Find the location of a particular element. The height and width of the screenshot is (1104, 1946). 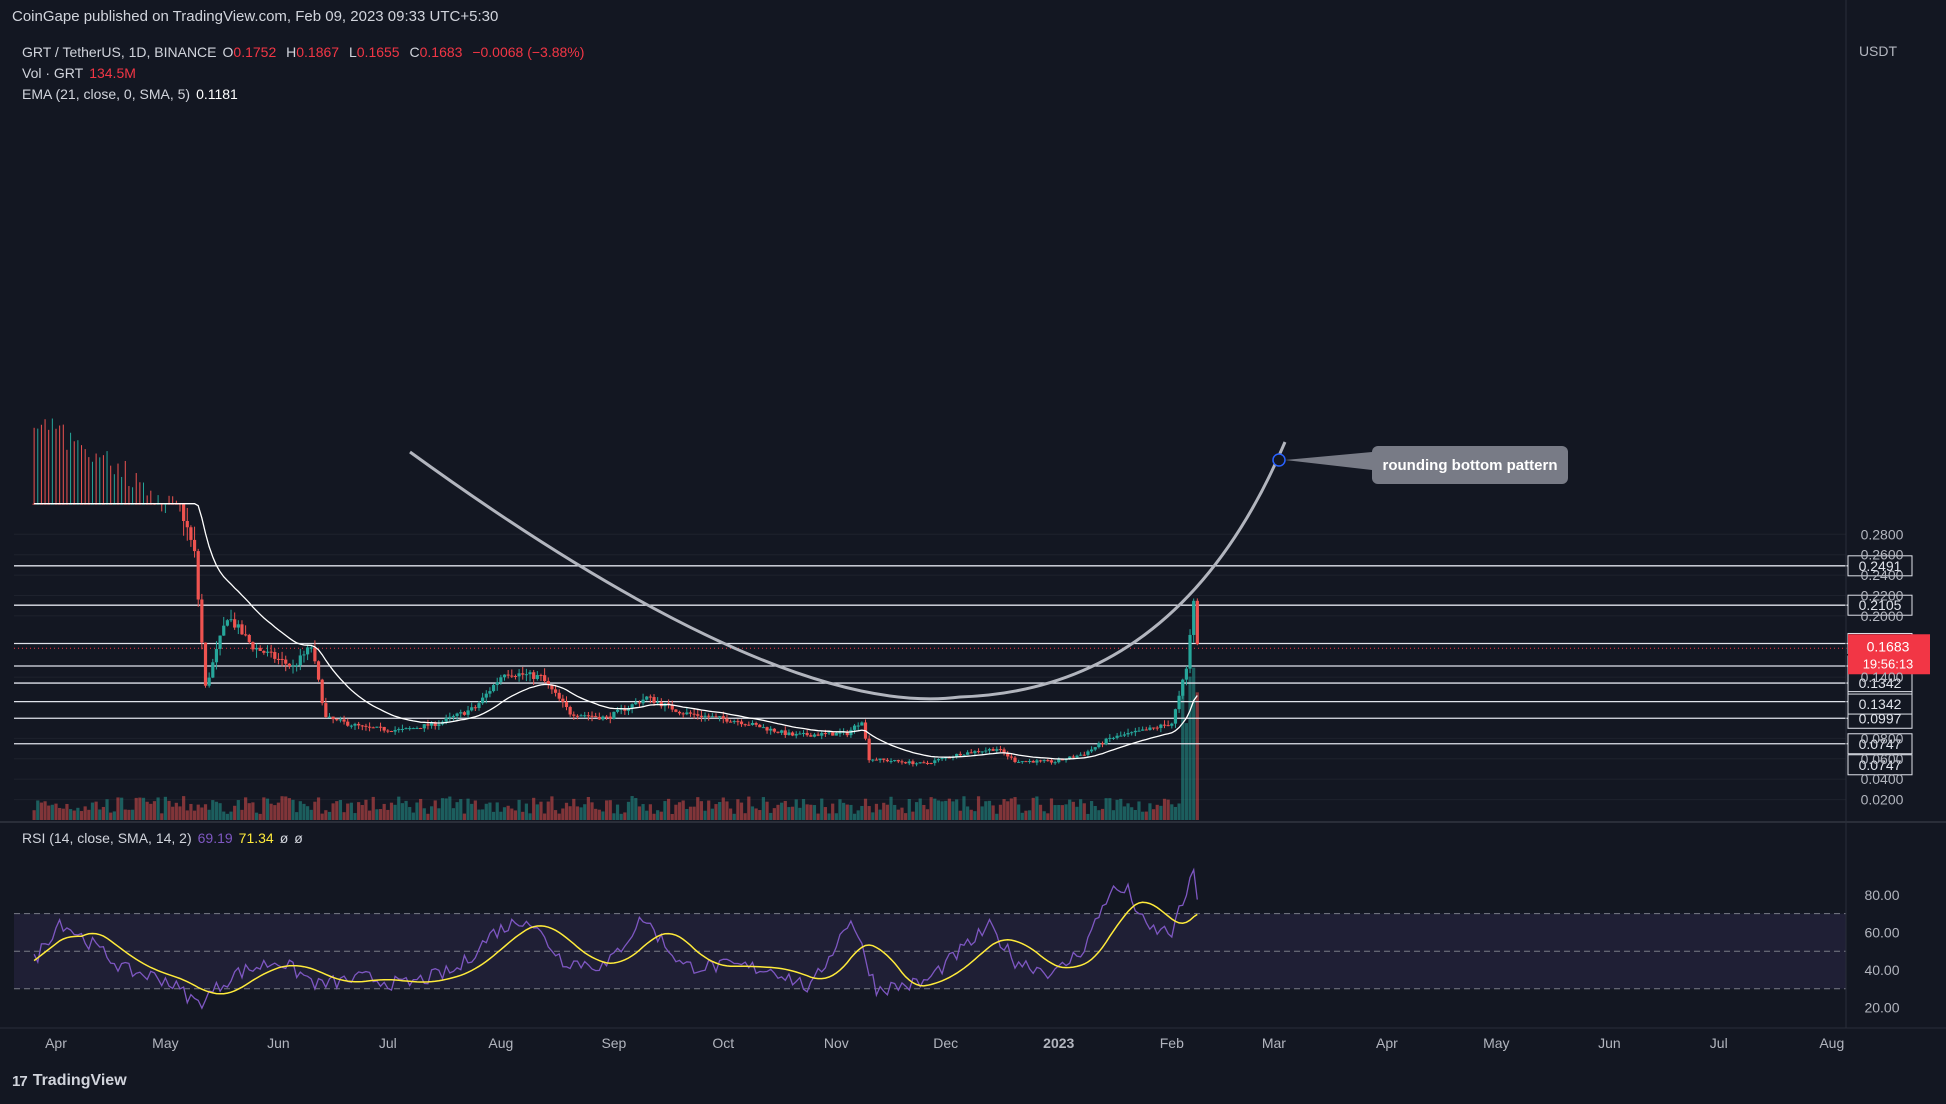

rsi-legend: RSI (14, close, SMA, 14, 2) 69.19 71.34 ø ø is located at coordinates (165, 838).